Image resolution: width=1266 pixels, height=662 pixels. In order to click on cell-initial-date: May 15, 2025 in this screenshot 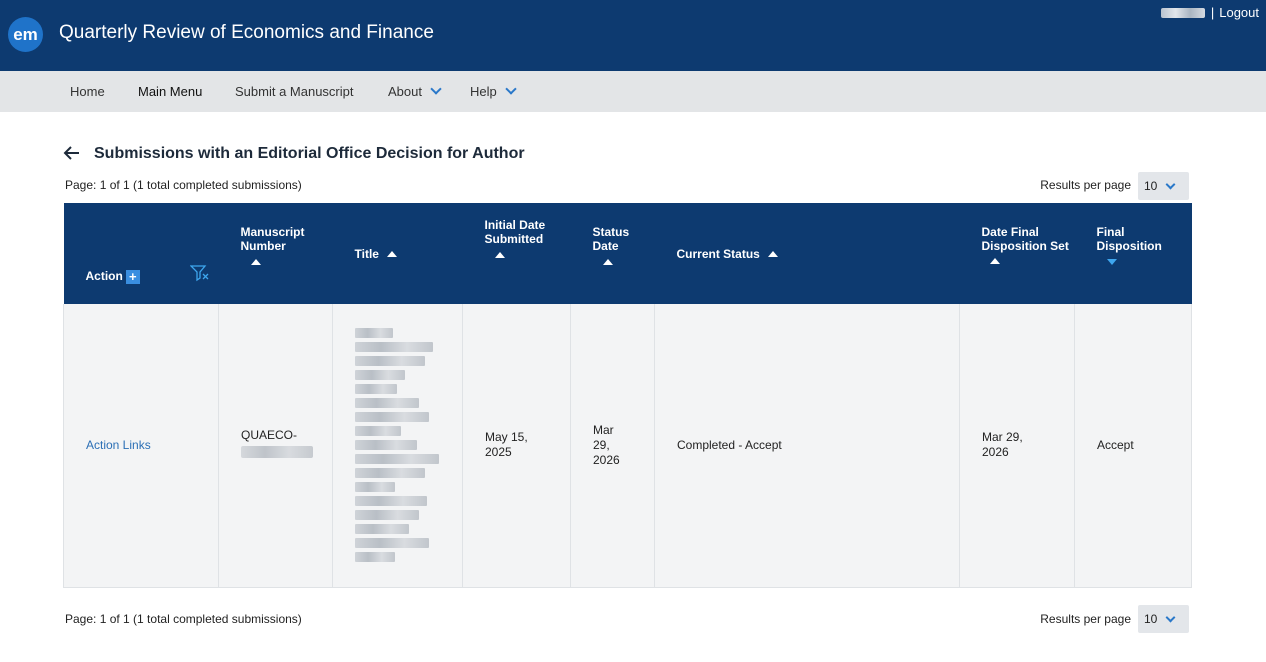, I will do `click(516, 446)`.